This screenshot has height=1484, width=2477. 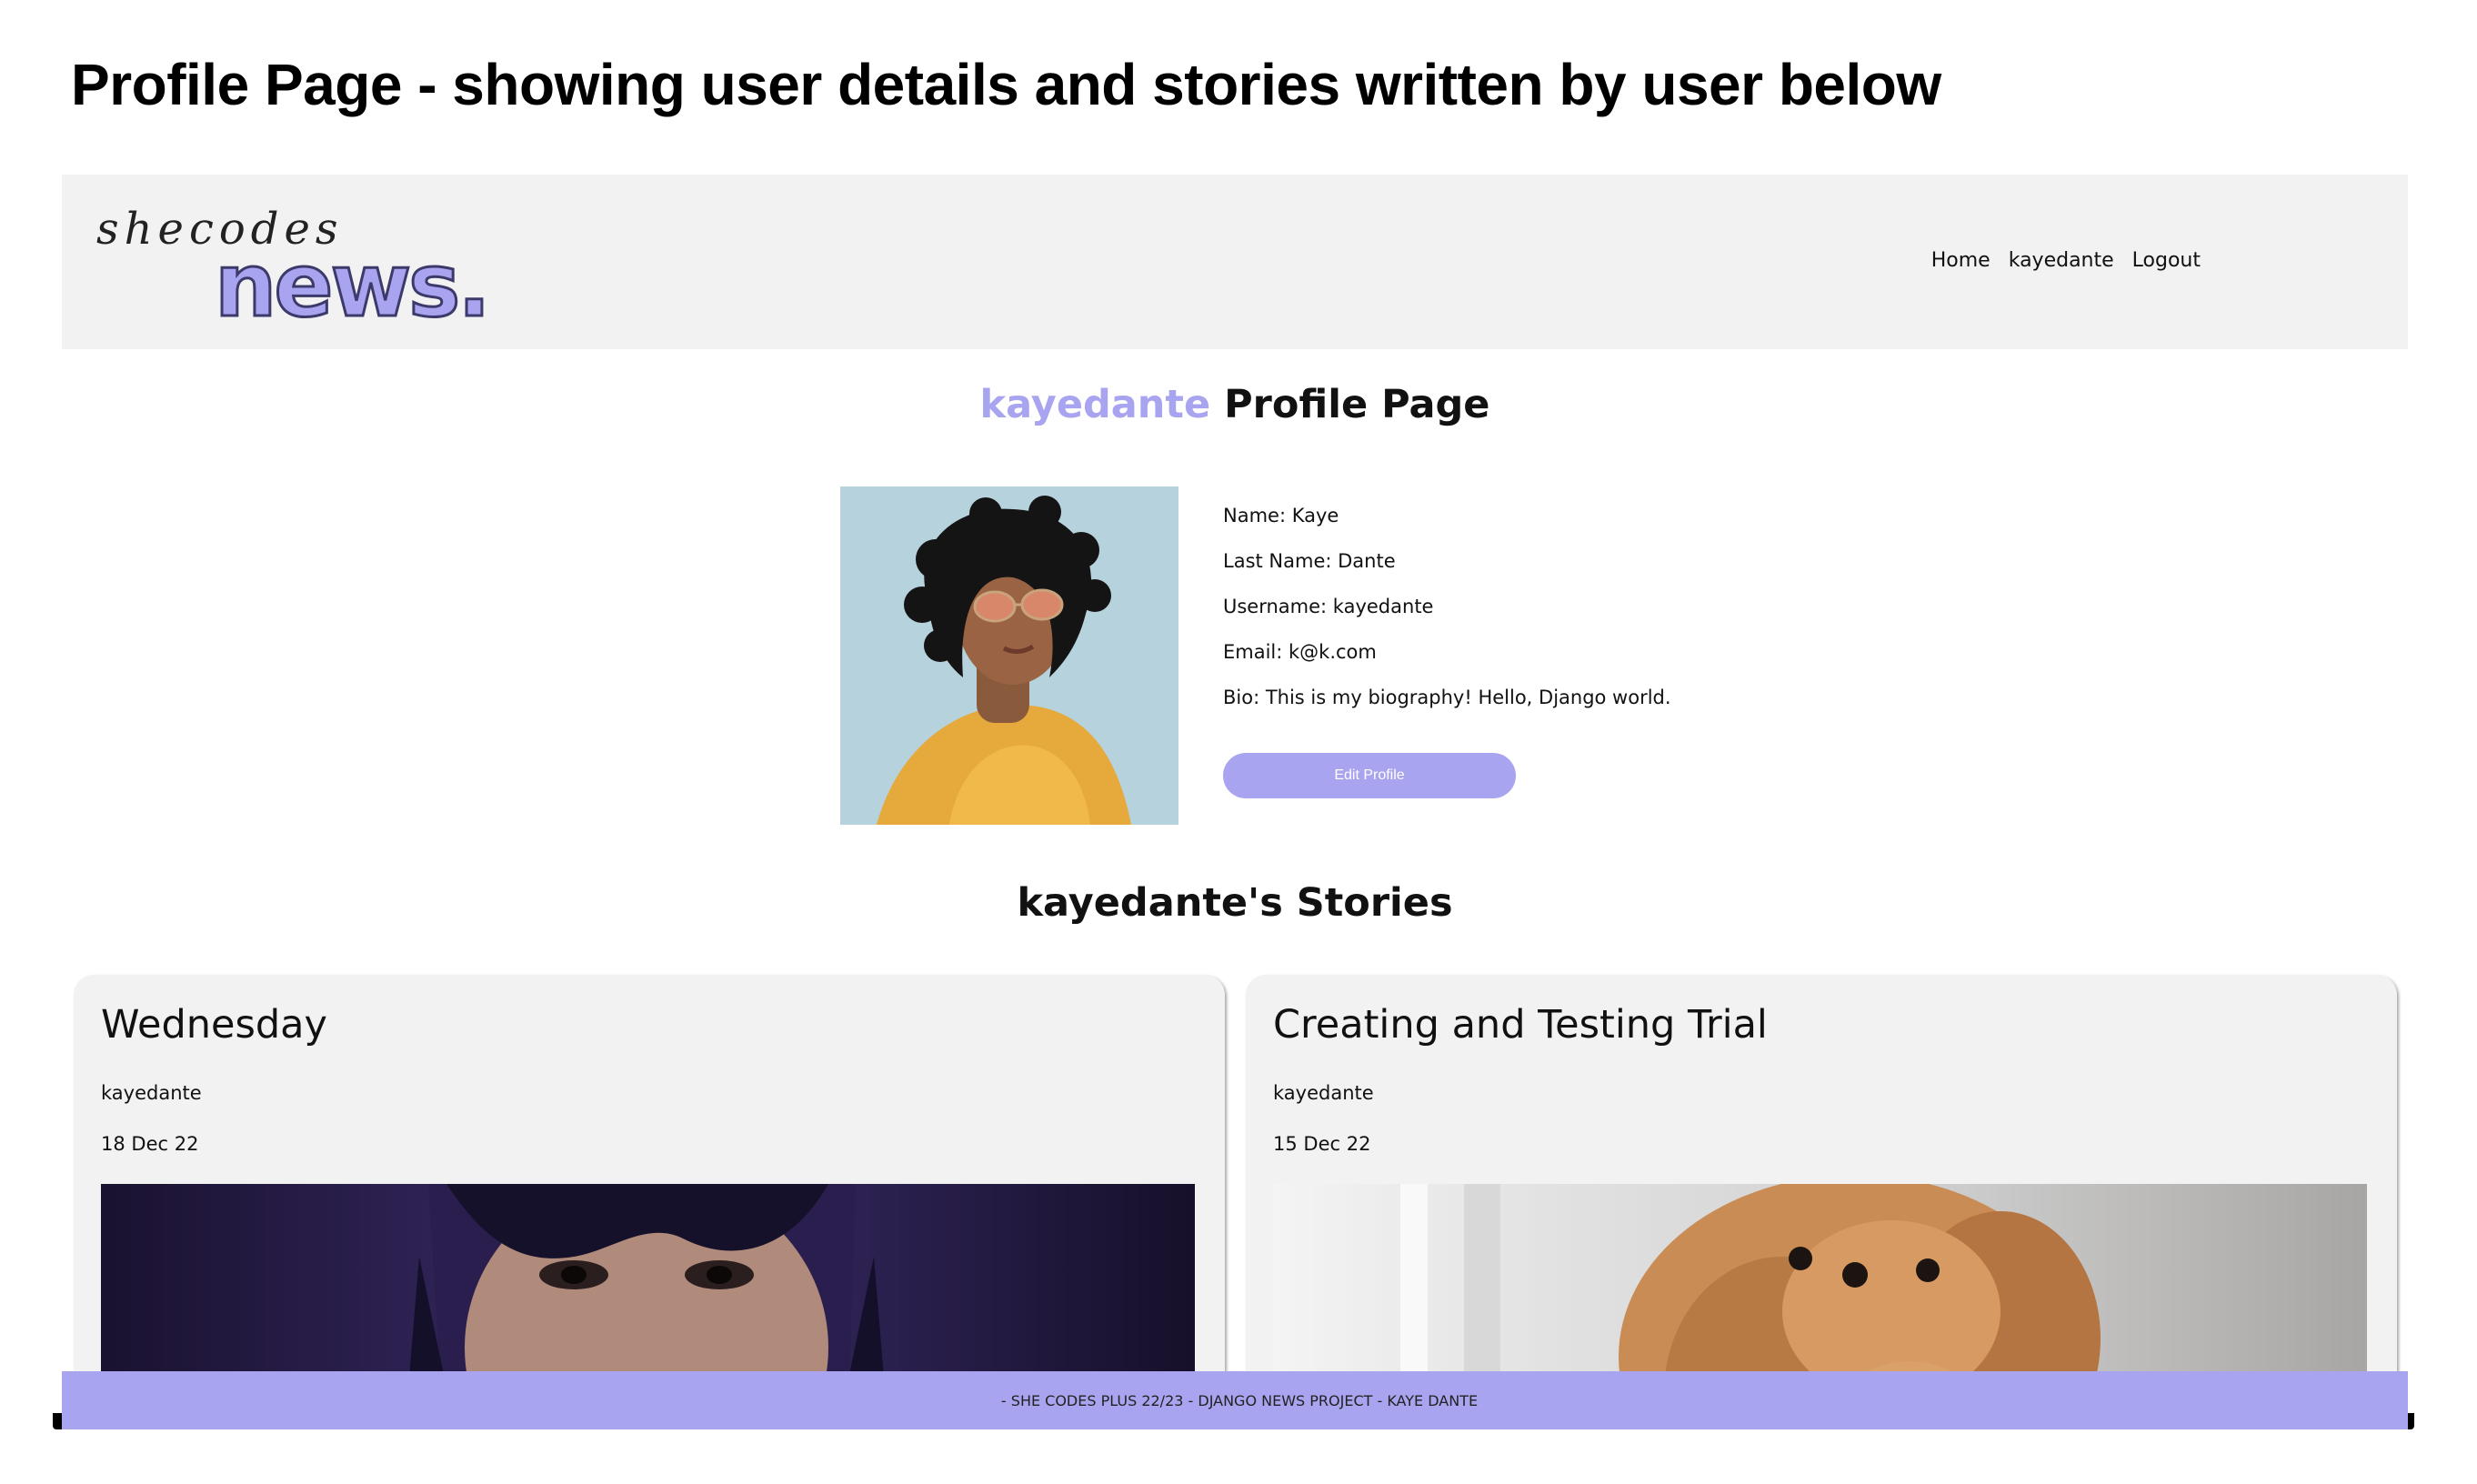 I want to click on nav-links: Home kayedante Logout, so click(x=2066, y=260).